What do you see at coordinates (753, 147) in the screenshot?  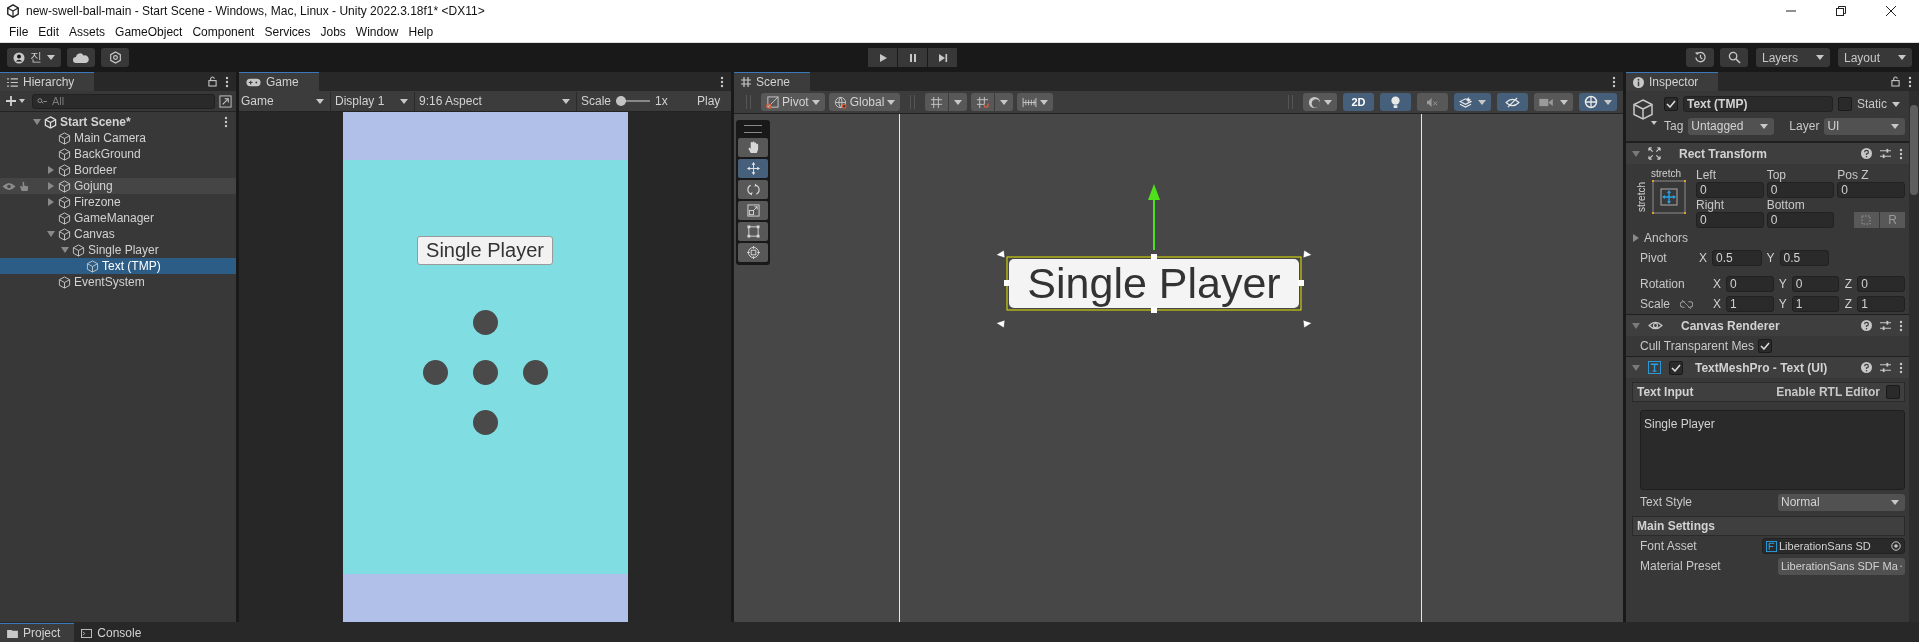 I see `hand-tool-button` at bounding box center [753, 147].